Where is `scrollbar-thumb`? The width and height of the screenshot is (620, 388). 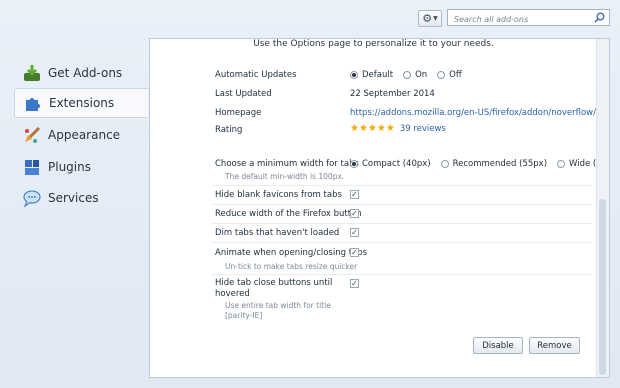
scrollbar-thumb is located at coordinates (602, 287).